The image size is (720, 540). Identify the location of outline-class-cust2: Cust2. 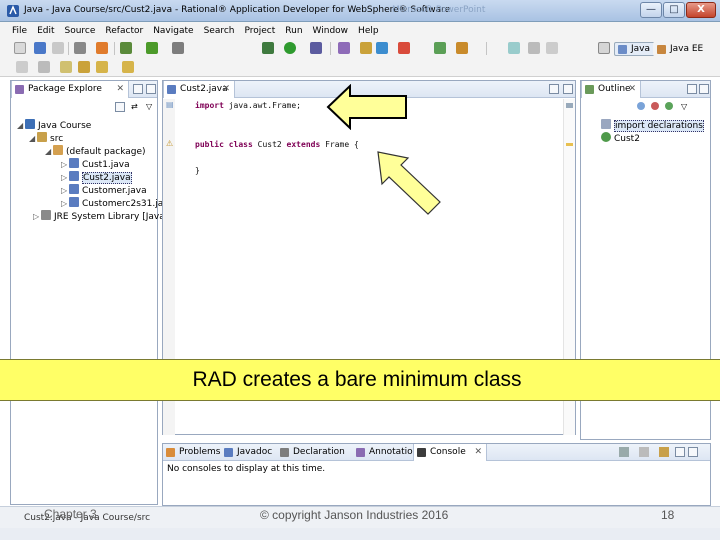
(620, 138).